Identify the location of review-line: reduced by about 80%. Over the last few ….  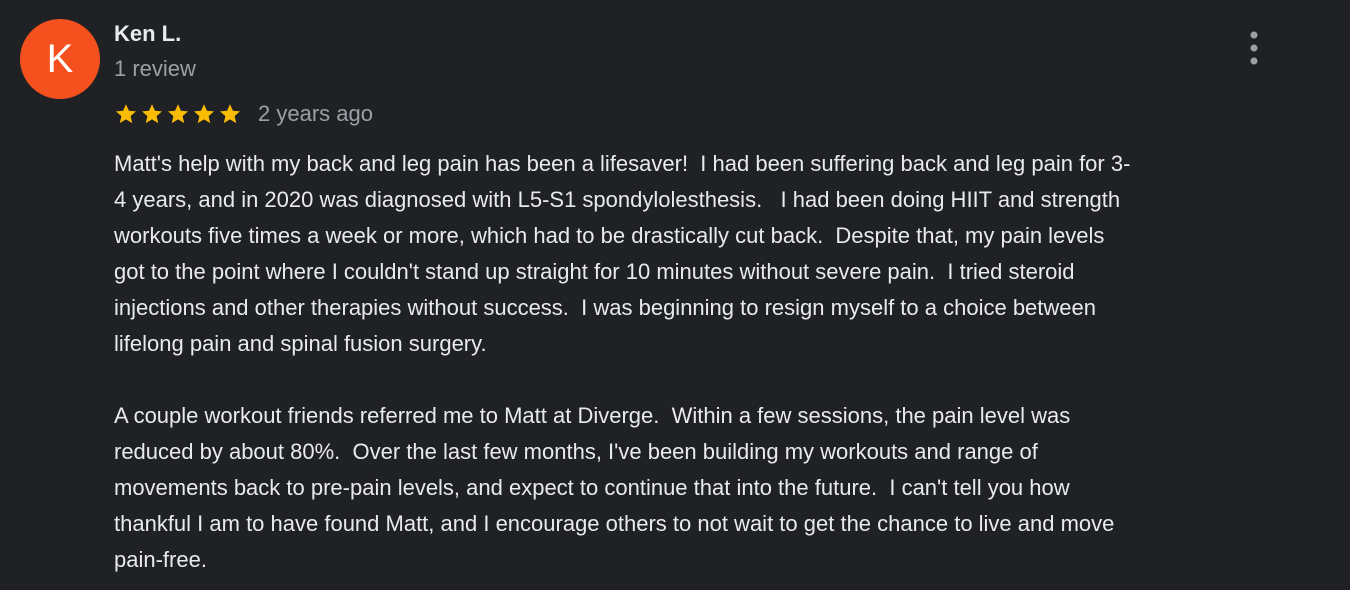
(576, 451).